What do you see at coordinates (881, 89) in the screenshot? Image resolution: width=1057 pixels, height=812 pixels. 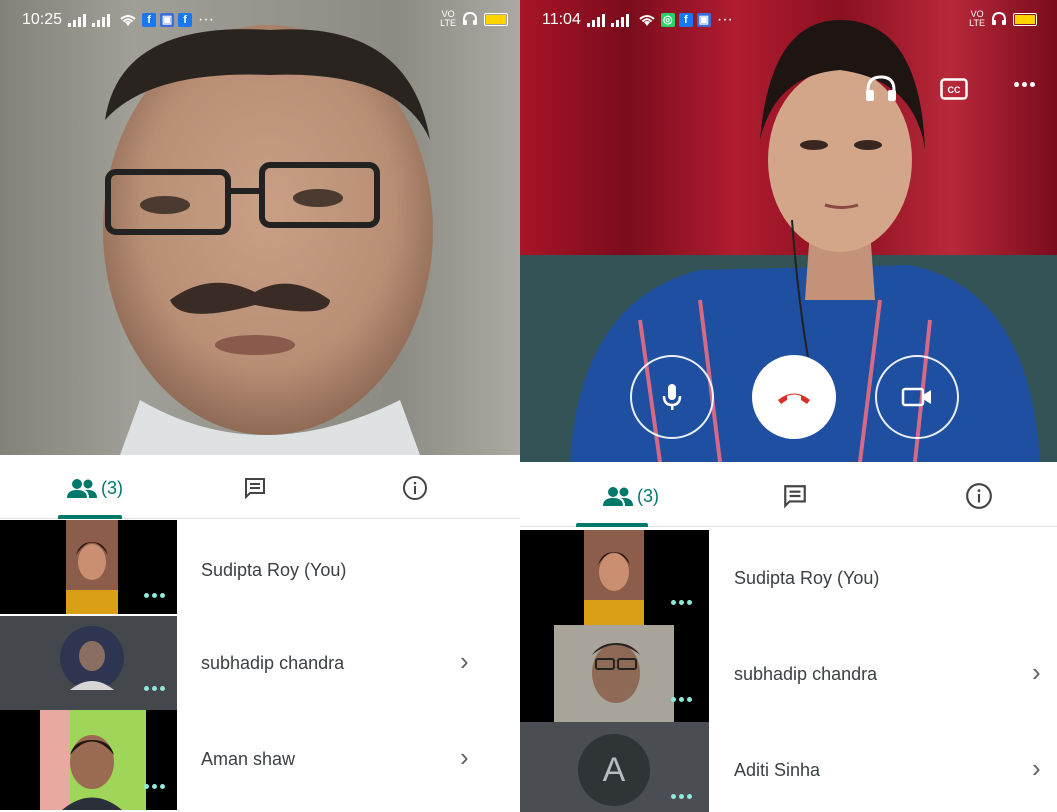 I see `headphones-icon` at bounding box center [881, 89].